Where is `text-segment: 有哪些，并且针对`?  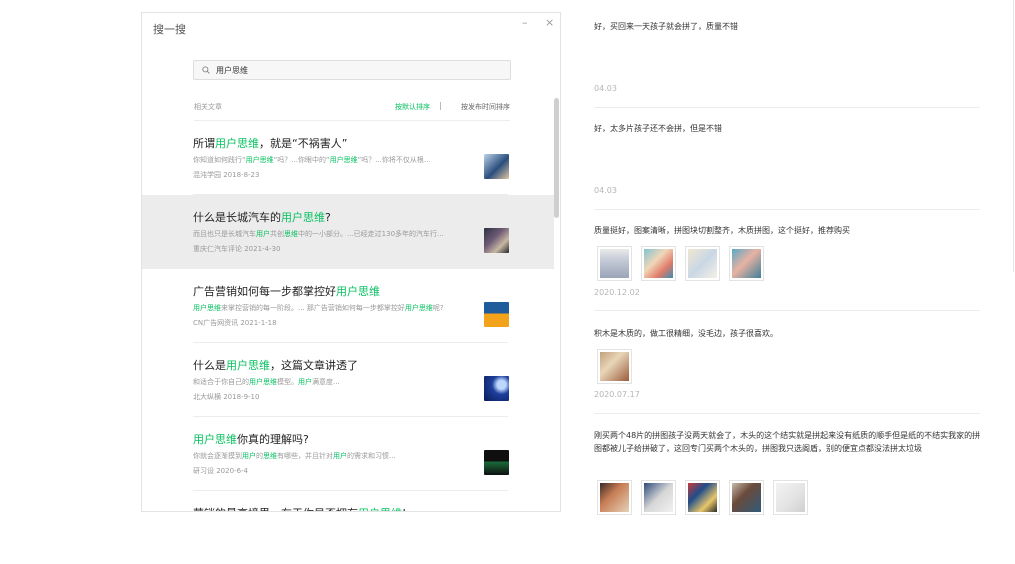 text-segment: 有哪些，并且针对 is located at coordinates (305, 456).